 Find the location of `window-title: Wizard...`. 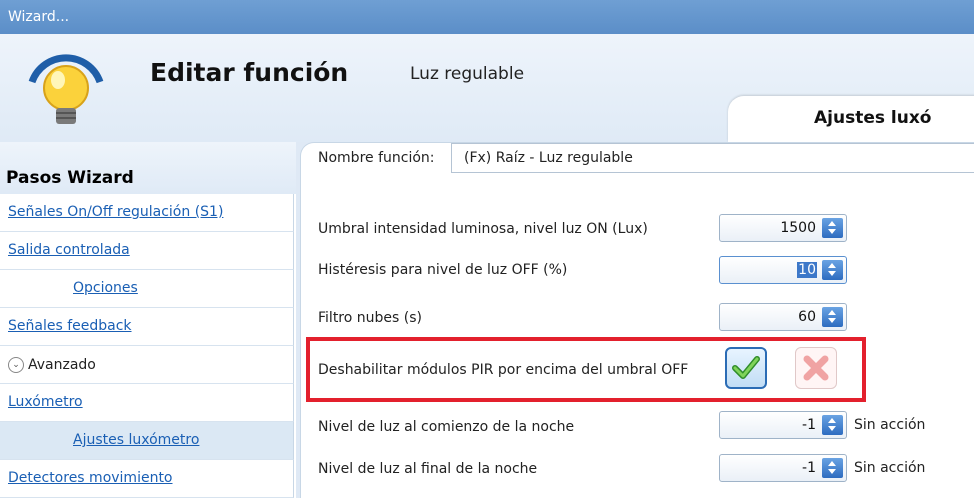

window-title: Wizard... is located at coordinates (39, 17).